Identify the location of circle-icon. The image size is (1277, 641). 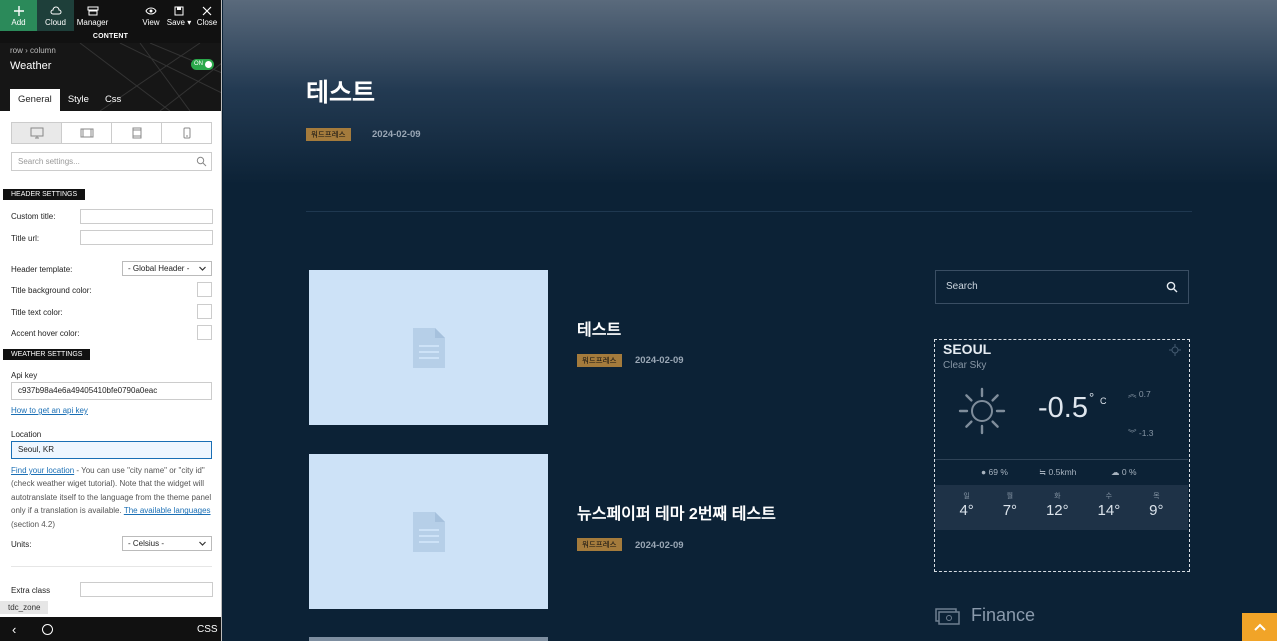
(47, 629).